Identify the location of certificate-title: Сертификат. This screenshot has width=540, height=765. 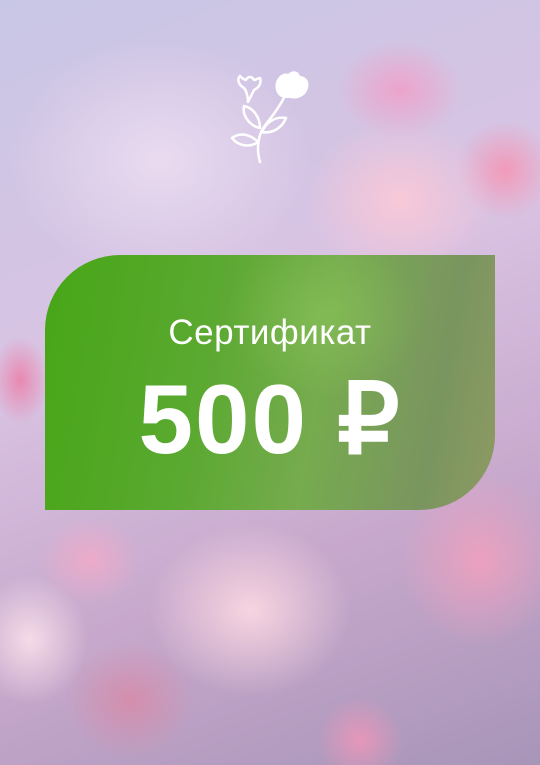
(270, 332).